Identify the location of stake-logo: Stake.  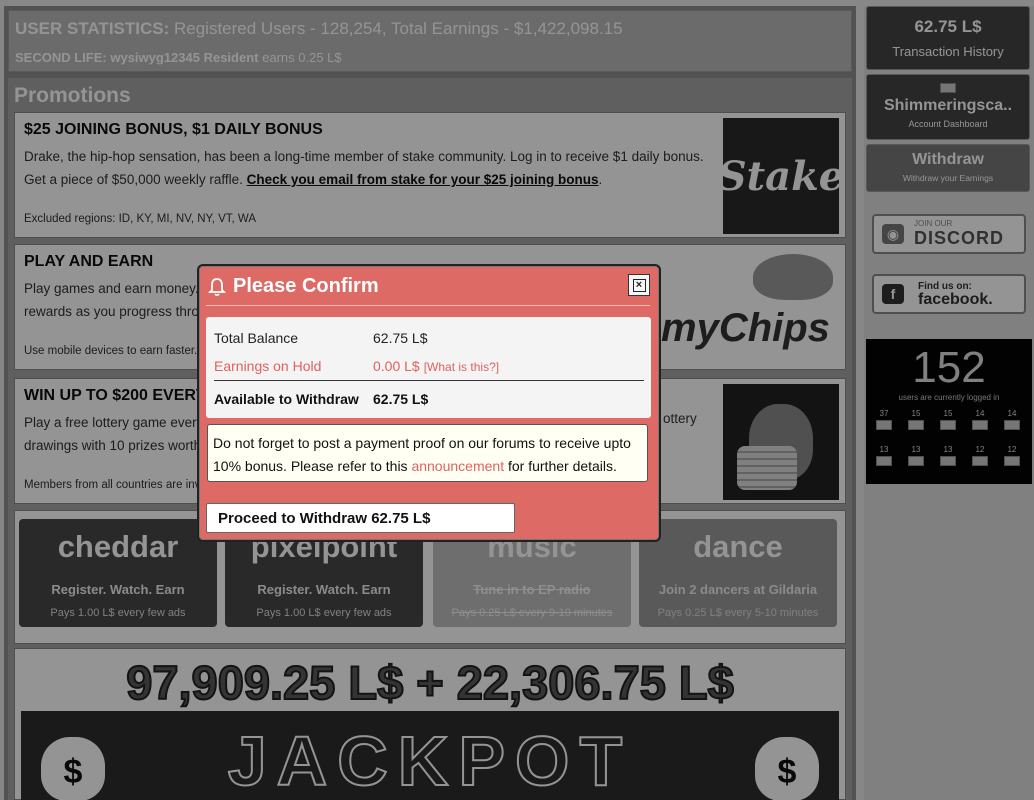
(781, 176).